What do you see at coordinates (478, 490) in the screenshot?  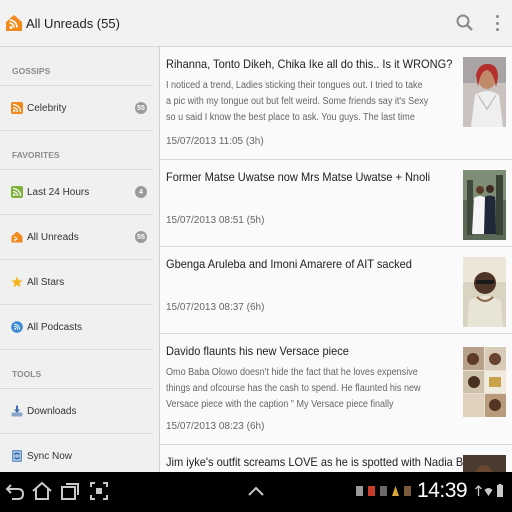 I see `sync-status-icon` at bounding box center [478, 490].